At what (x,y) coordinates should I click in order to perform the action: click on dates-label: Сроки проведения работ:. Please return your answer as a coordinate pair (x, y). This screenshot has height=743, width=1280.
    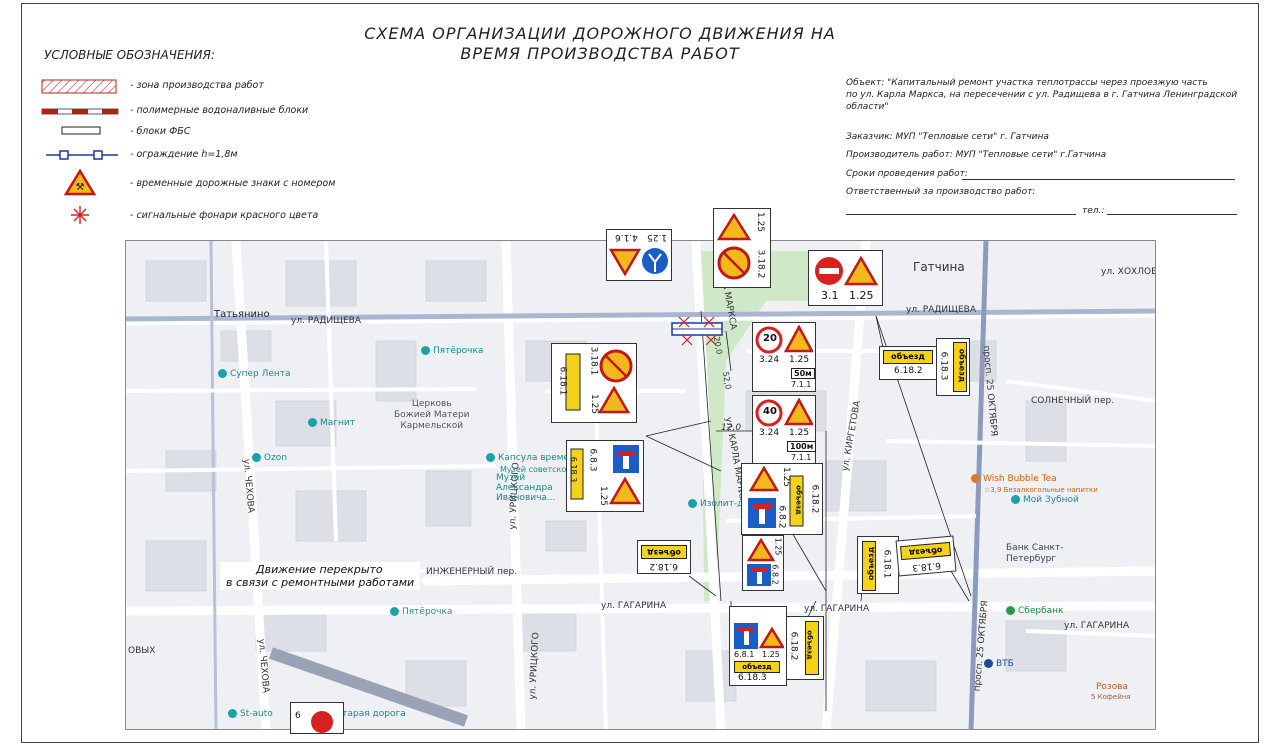
    Looking at the image, I should click on (907, 174).